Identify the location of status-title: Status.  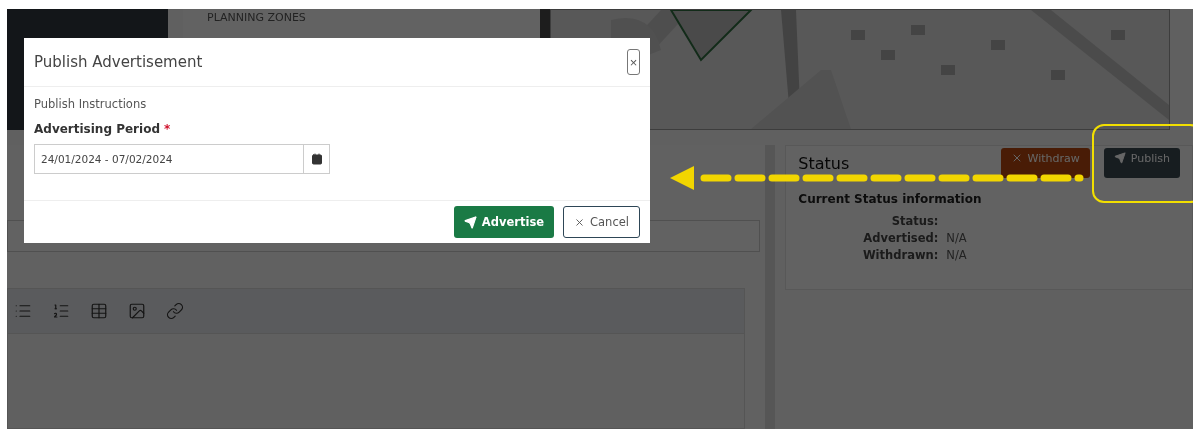
(824, 163).